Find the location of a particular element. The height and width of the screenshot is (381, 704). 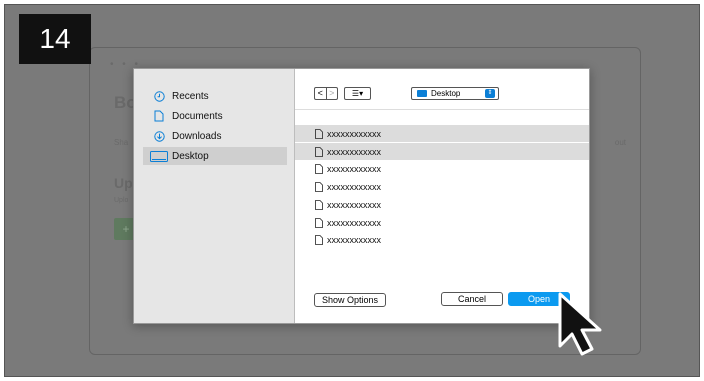

back-button: < is located at coordinates (320, 93).